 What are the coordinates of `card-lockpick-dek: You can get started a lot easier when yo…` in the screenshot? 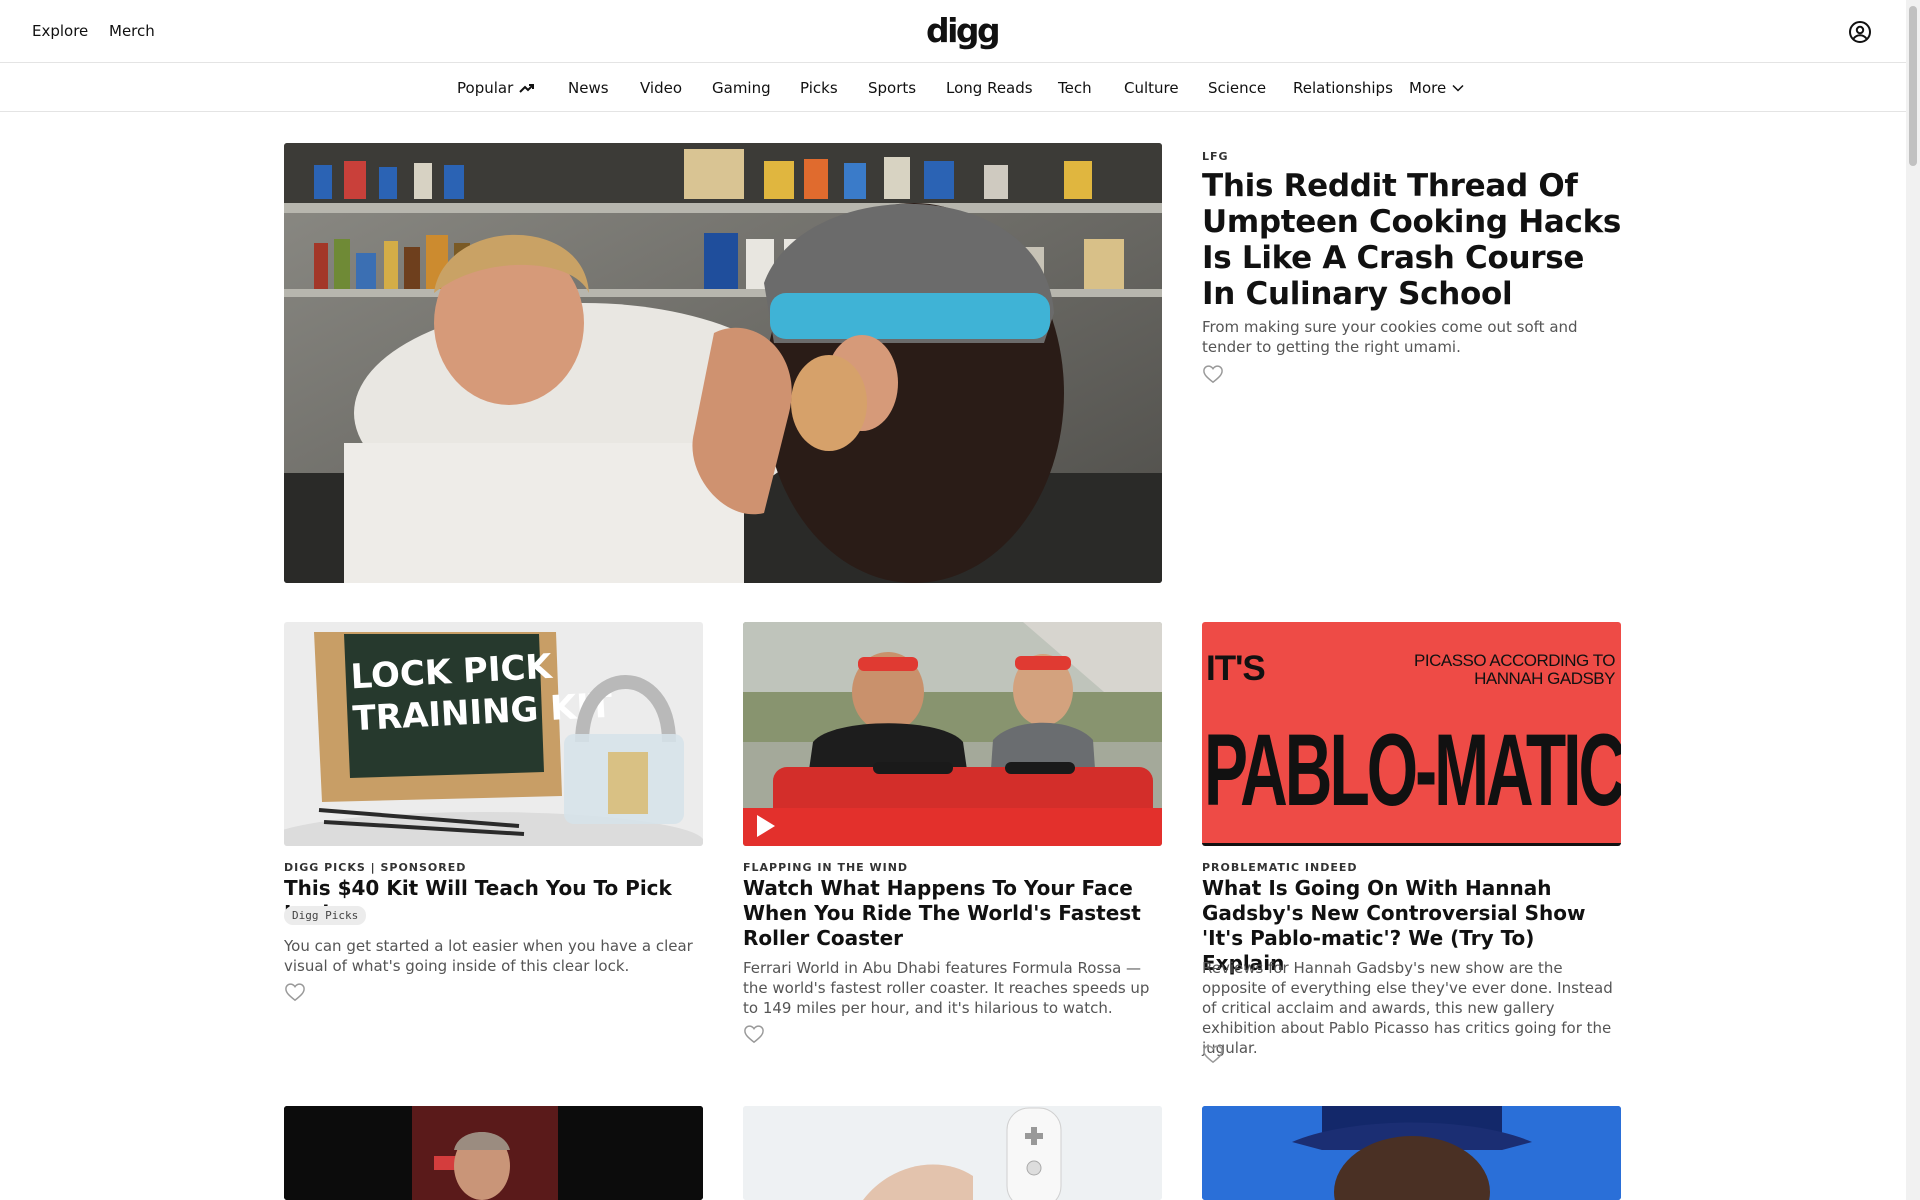 It's located at (488, 956).